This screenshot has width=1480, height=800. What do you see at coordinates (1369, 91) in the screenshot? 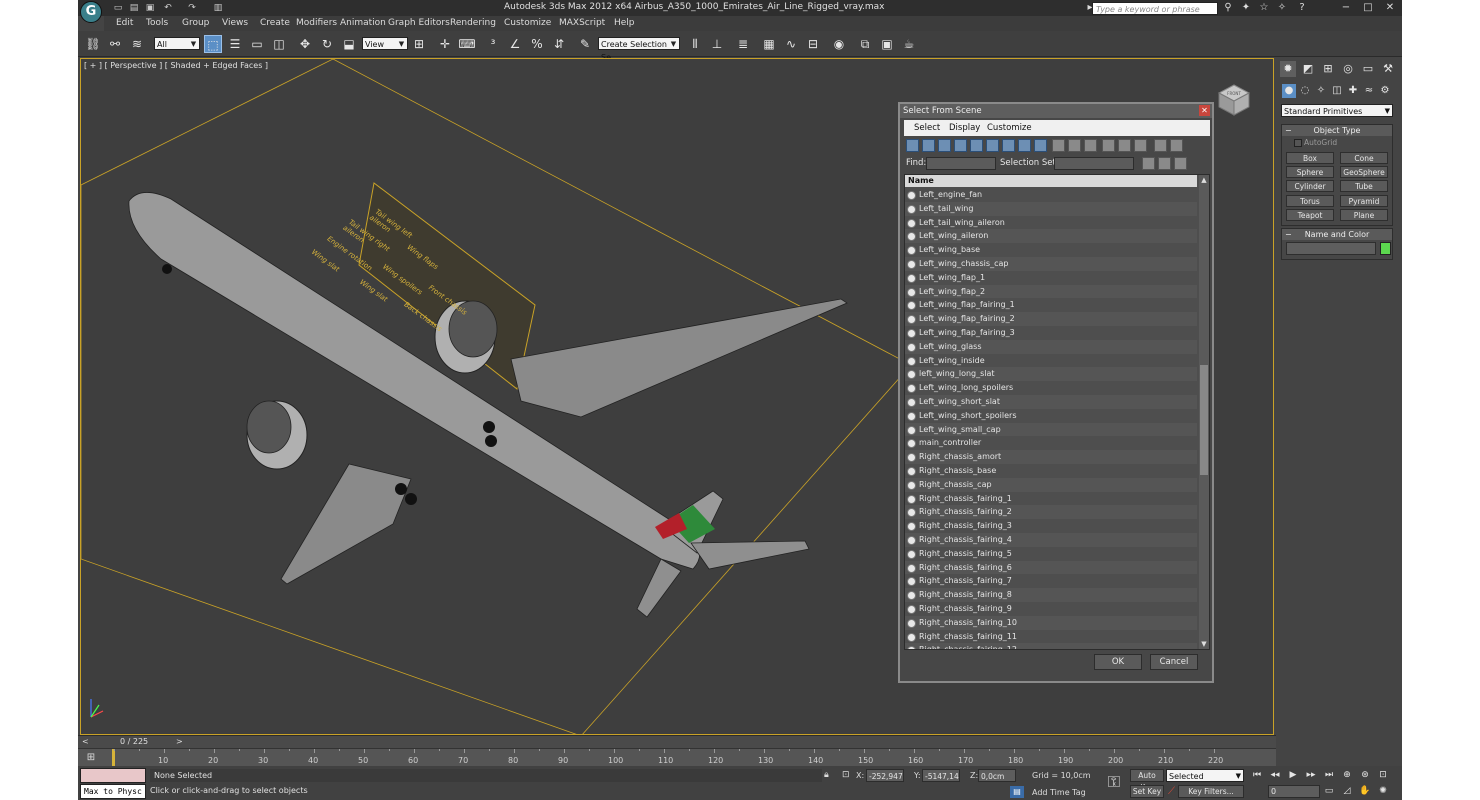
I see `space-warps-category-icon: ≈` at bounding box center [1369, 91].